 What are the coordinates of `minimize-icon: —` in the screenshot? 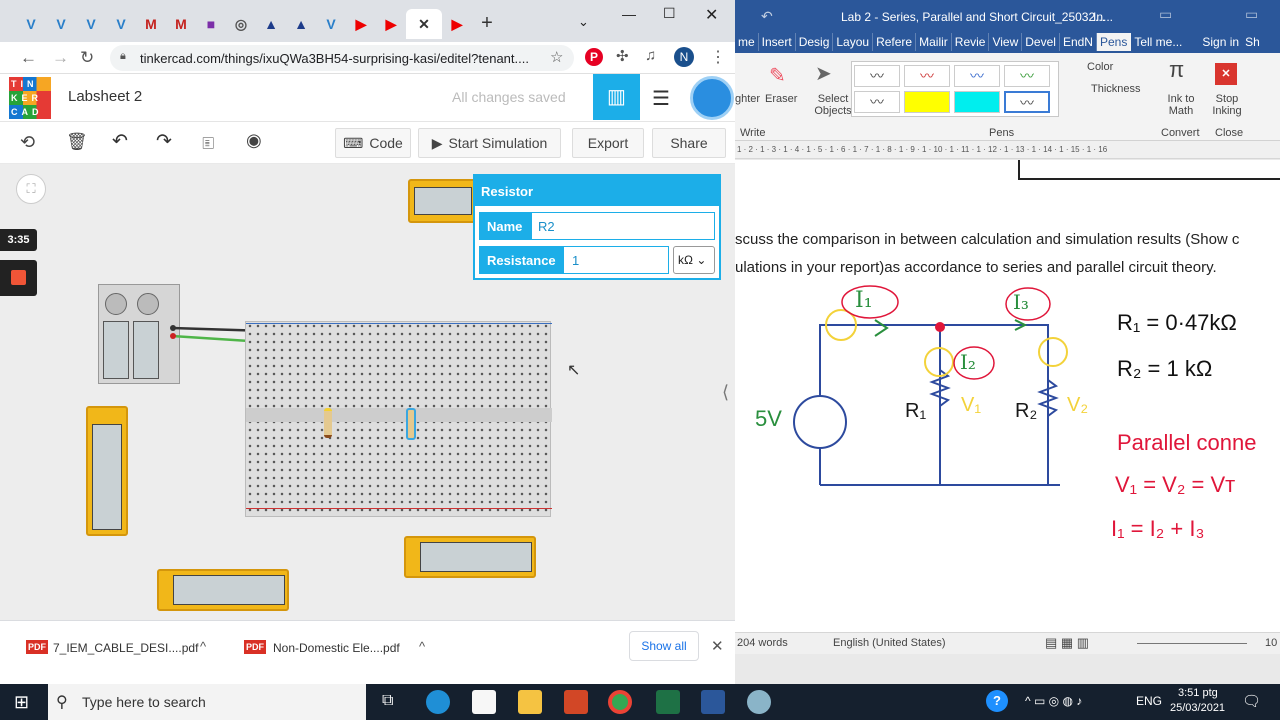 It's located at (629, 14).